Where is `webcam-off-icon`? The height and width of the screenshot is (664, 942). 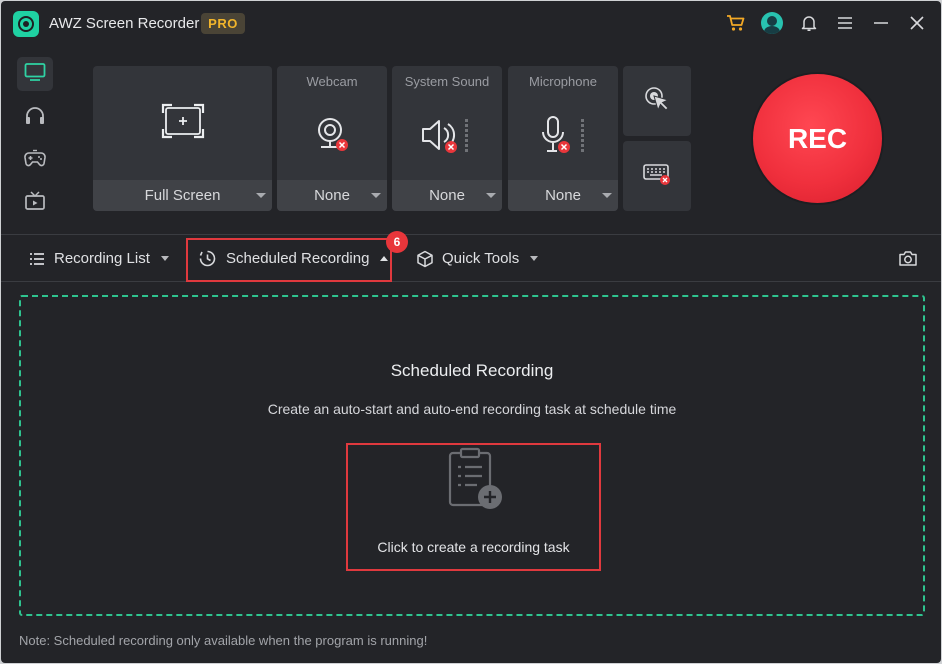 webcam-off-icon is located at coordinates (332, 137).